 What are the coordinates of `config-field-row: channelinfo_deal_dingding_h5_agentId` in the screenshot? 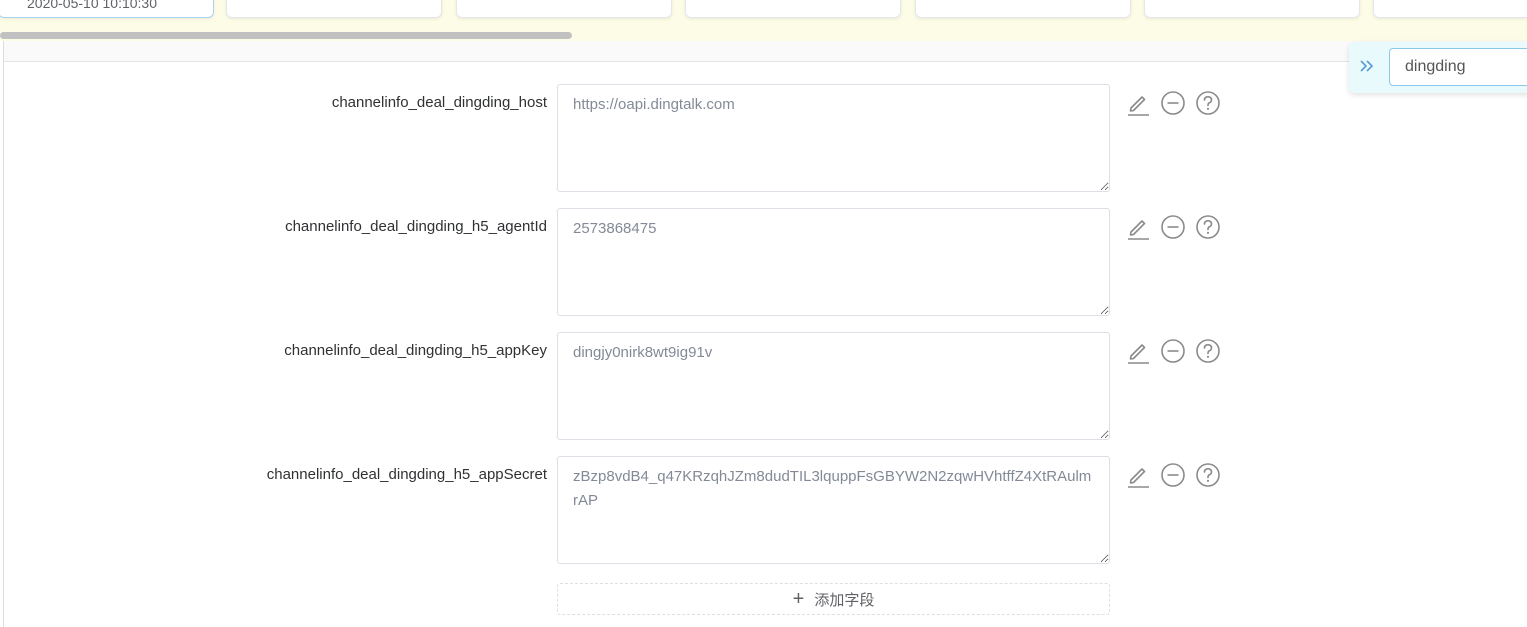 It's located at (650, 263).